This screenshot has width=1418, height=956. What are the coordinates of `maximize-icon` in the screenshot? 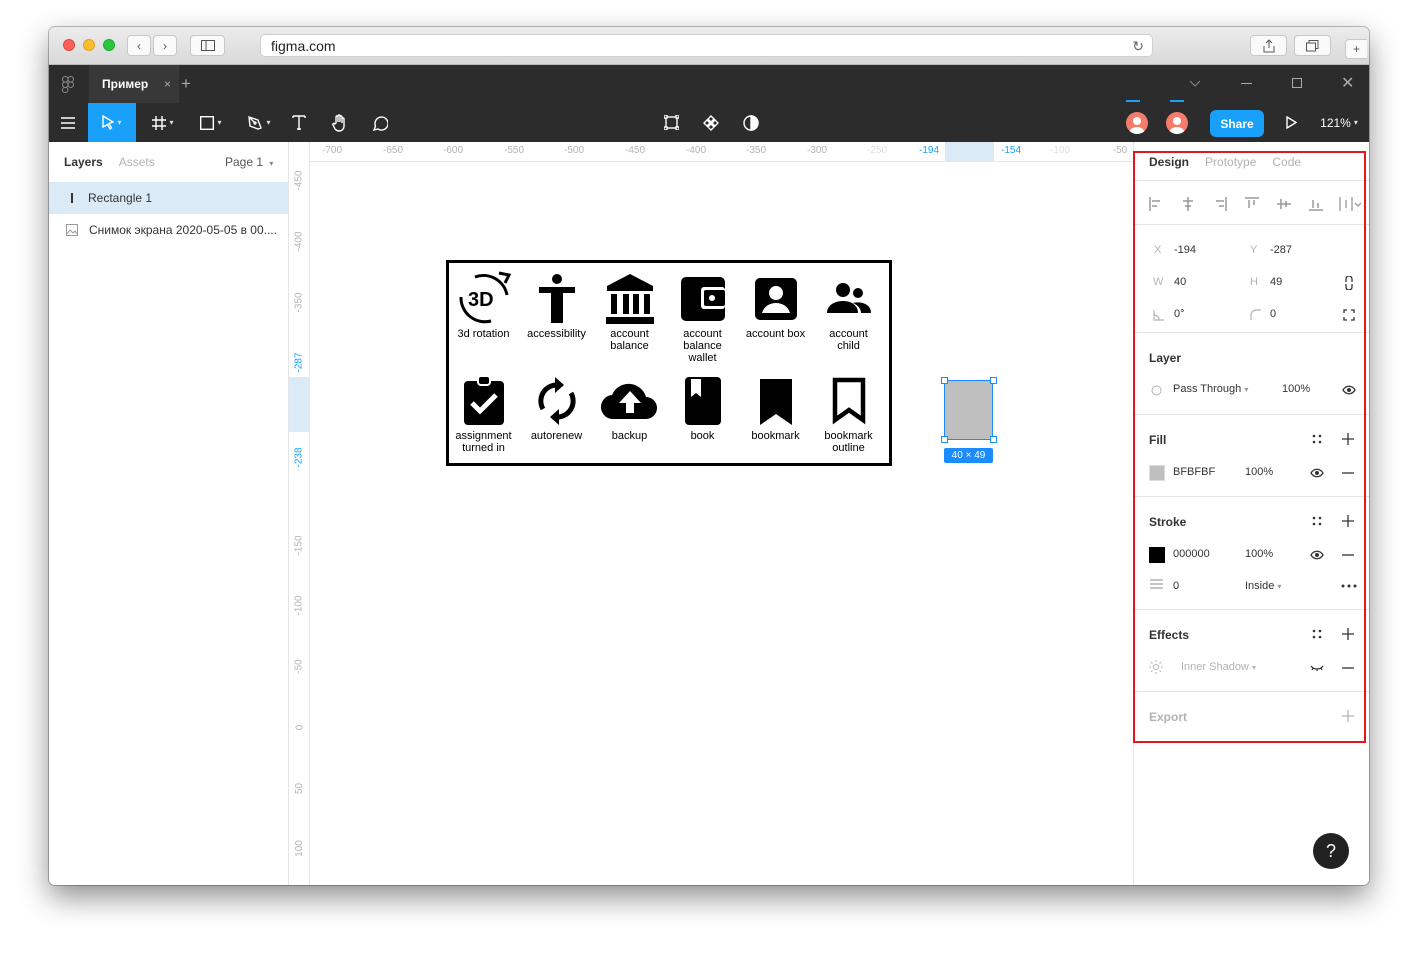 It's located at (1297, 83).